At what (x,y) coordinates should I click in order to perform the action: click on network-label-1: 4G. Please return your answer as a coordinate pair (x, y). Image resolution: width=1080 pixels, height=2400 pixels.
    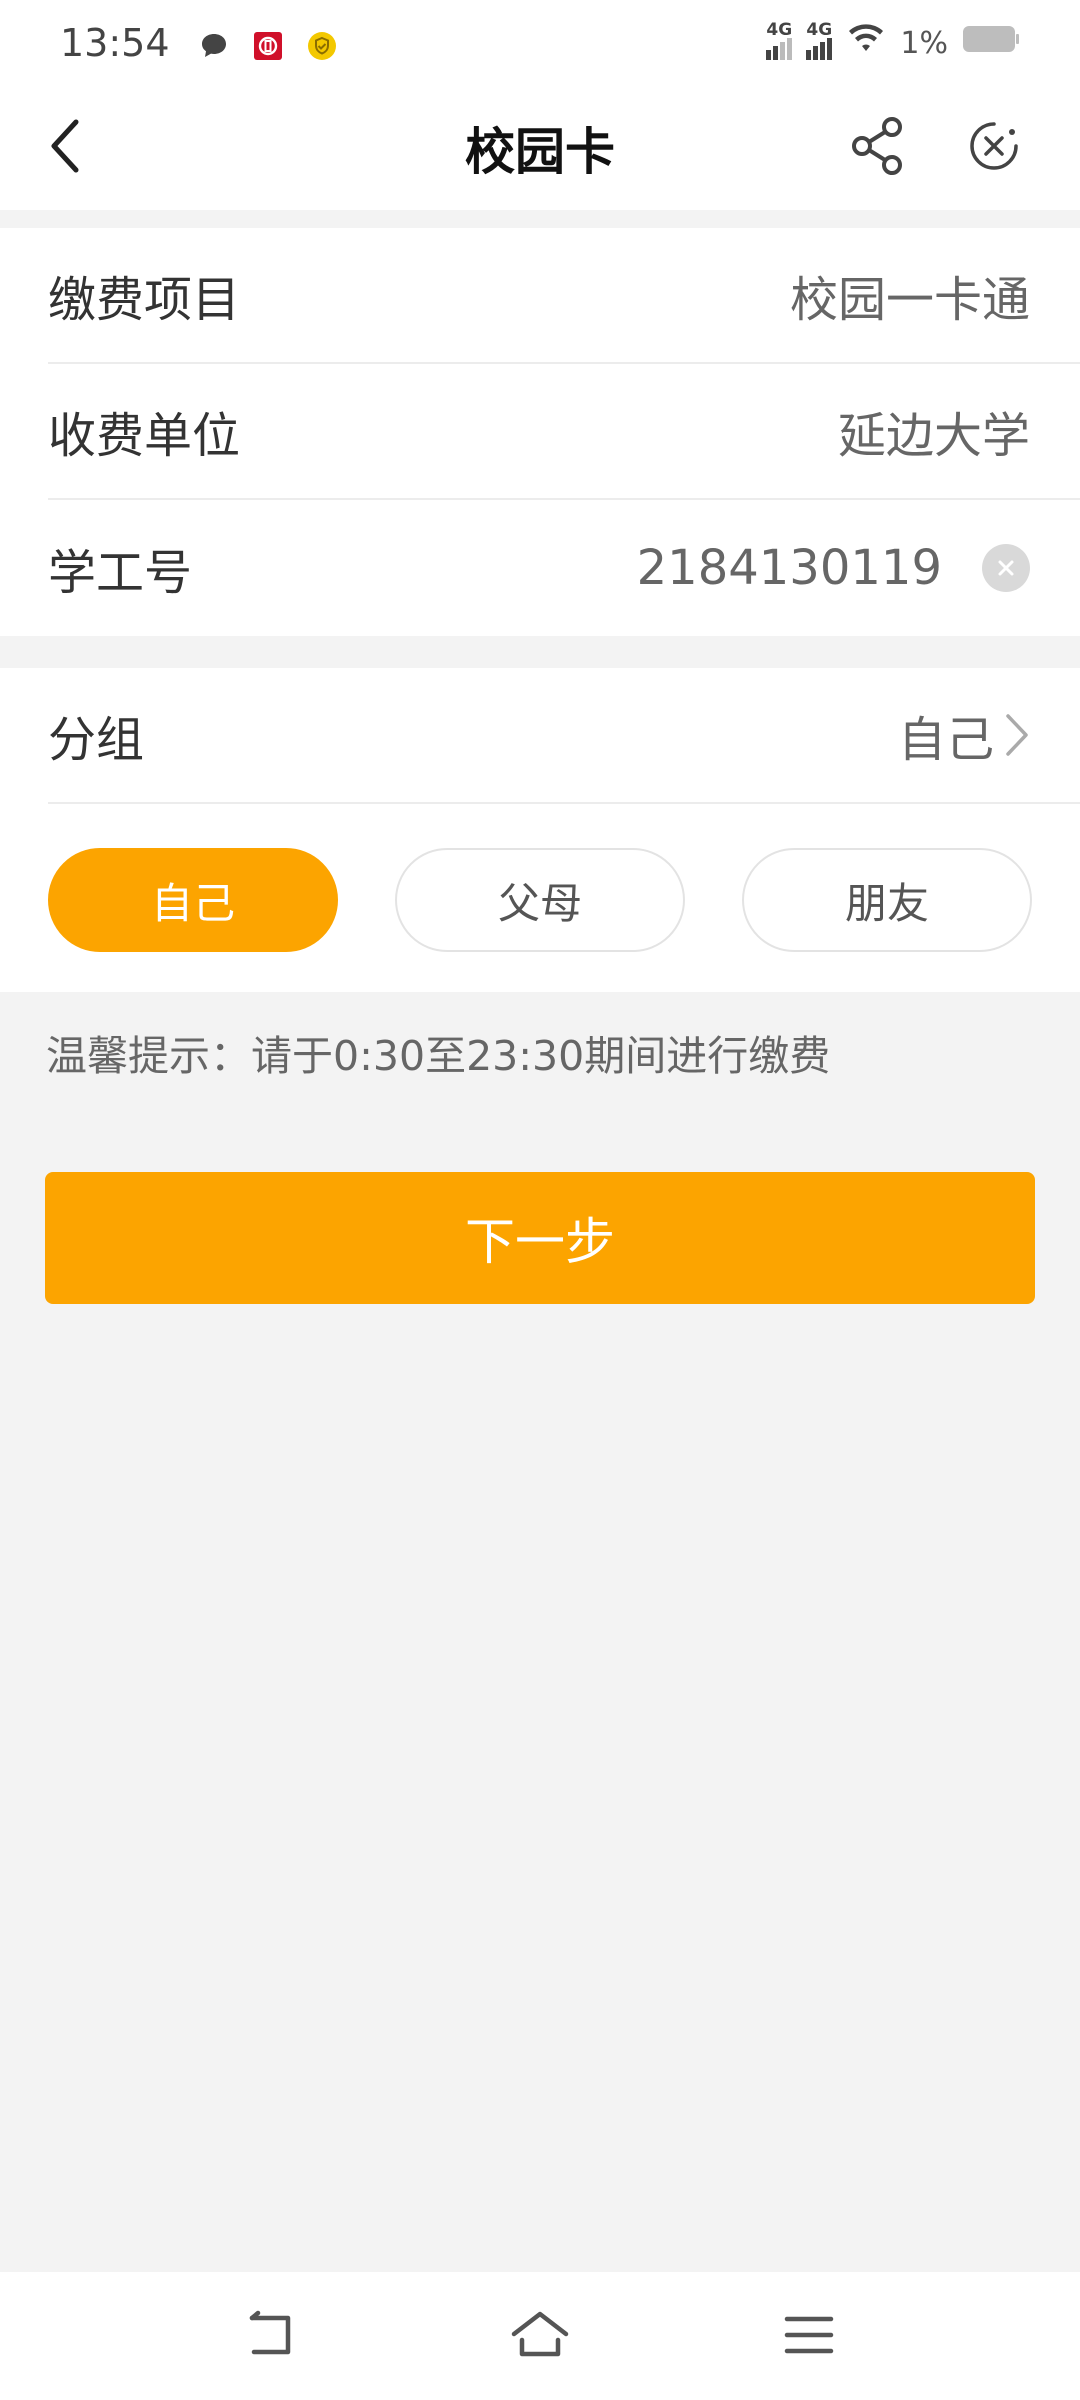
    Looking at the image, I should click on (779, 30).